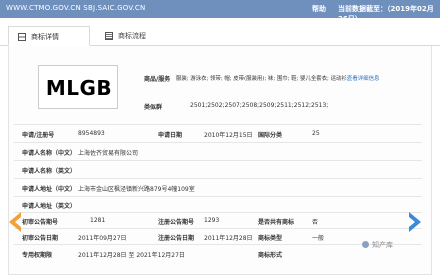 The image size is (440, 275). Describe the element at coordinates (176, 222) in the screenshot. I see `reg-pub-no-label: 注册公告期号` at that location.